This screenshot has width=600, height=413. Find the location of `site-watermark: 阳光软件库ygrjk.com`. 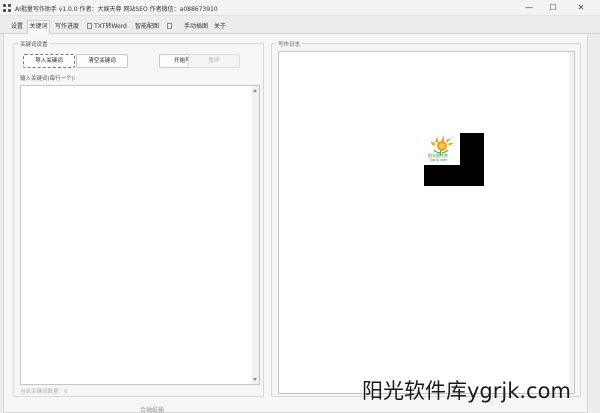

site-watermark: 阳光软件库ygrjk.com is located at coordinates (466, 391).